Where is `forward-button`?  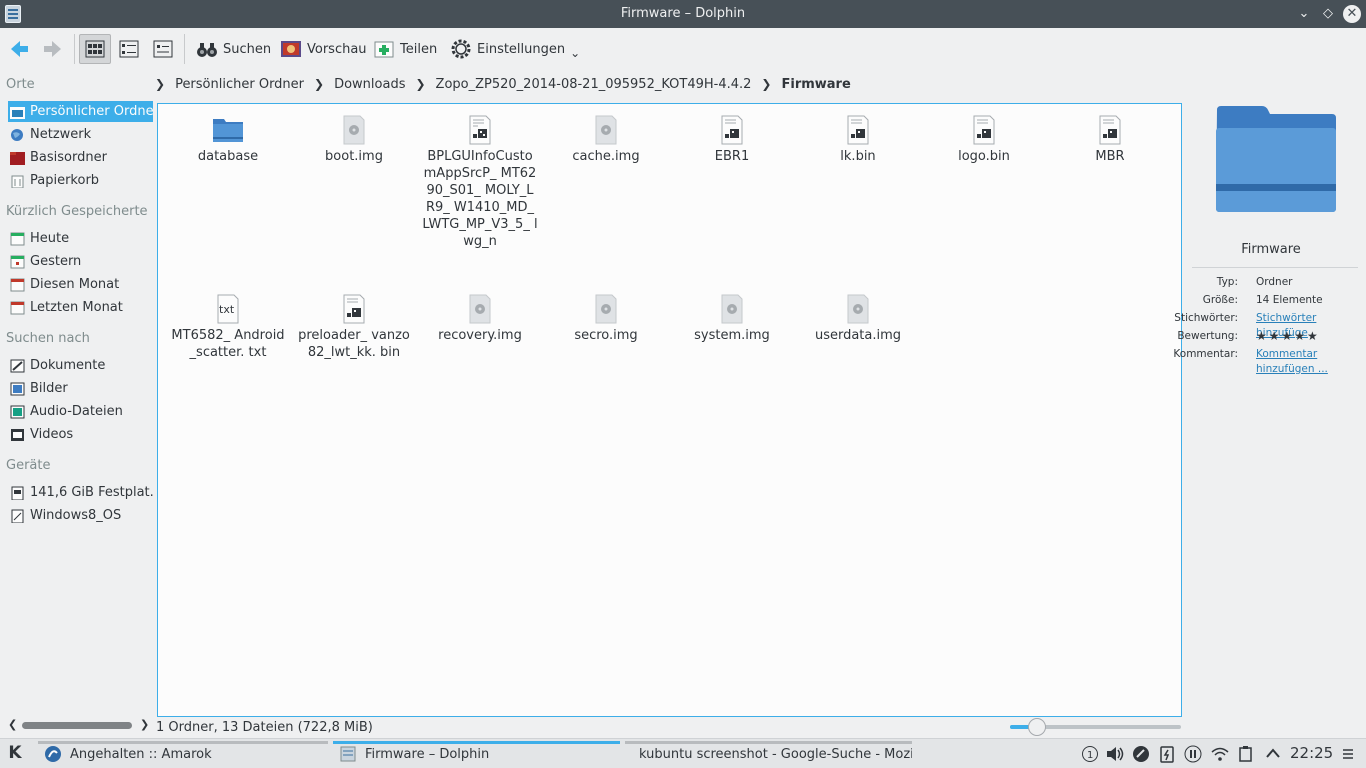 forward-button is located at coordinates (53, 49).